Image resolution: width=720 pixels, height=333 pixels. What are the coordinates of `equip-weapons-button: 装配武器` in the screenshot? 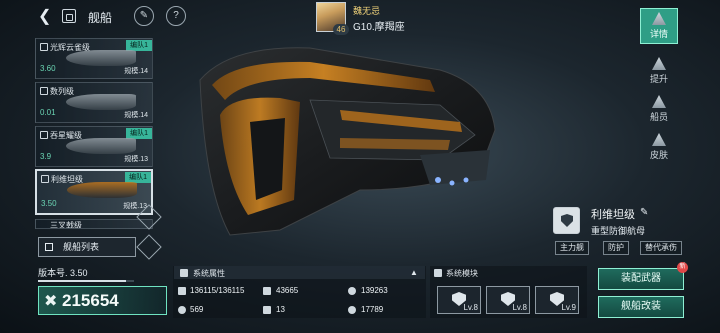 It's located at (641, 279).